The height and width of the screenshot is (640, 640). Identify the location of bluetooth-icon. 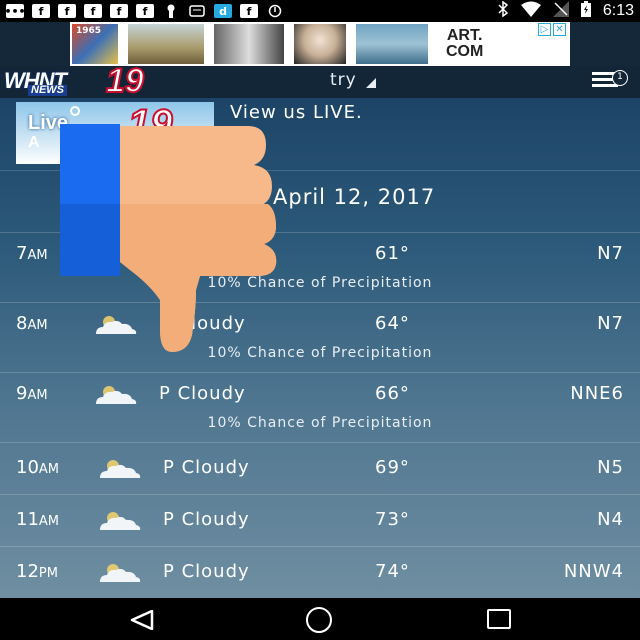
(503, 10).